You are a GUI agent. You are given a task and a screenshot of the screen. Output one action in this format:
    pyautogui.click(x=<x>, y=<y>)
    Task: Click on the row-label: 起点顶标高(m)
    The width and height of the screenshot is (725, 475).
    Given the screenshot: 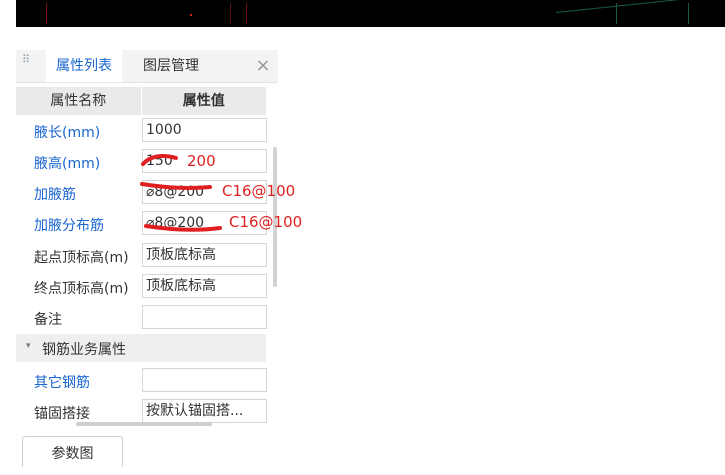 What is the action you would take?
    pyautogui.click(x=81, y=258)
    